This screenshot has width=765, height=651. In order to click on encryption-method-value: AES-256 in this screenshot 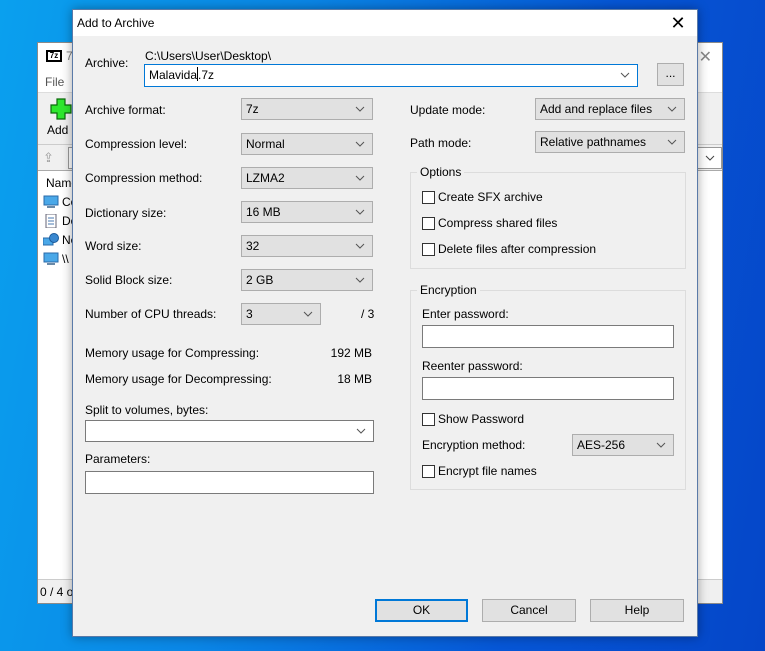, I will do `click(601, 445)`.